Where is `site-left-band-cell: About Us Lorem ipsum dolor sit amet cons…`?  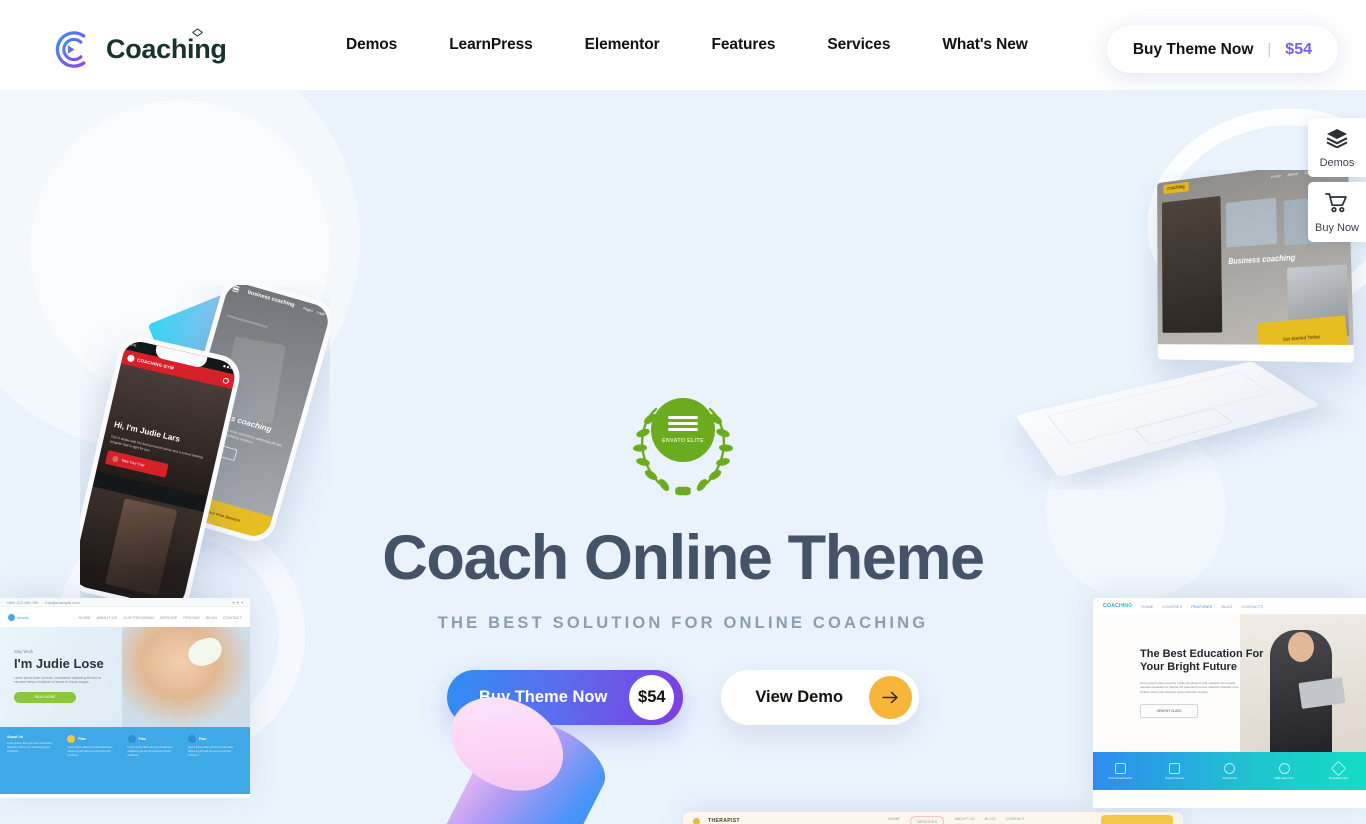
site-left-band-cell: About Us Lorem ipsum dolor sit amet cons… is located at coordinates (34, 760).